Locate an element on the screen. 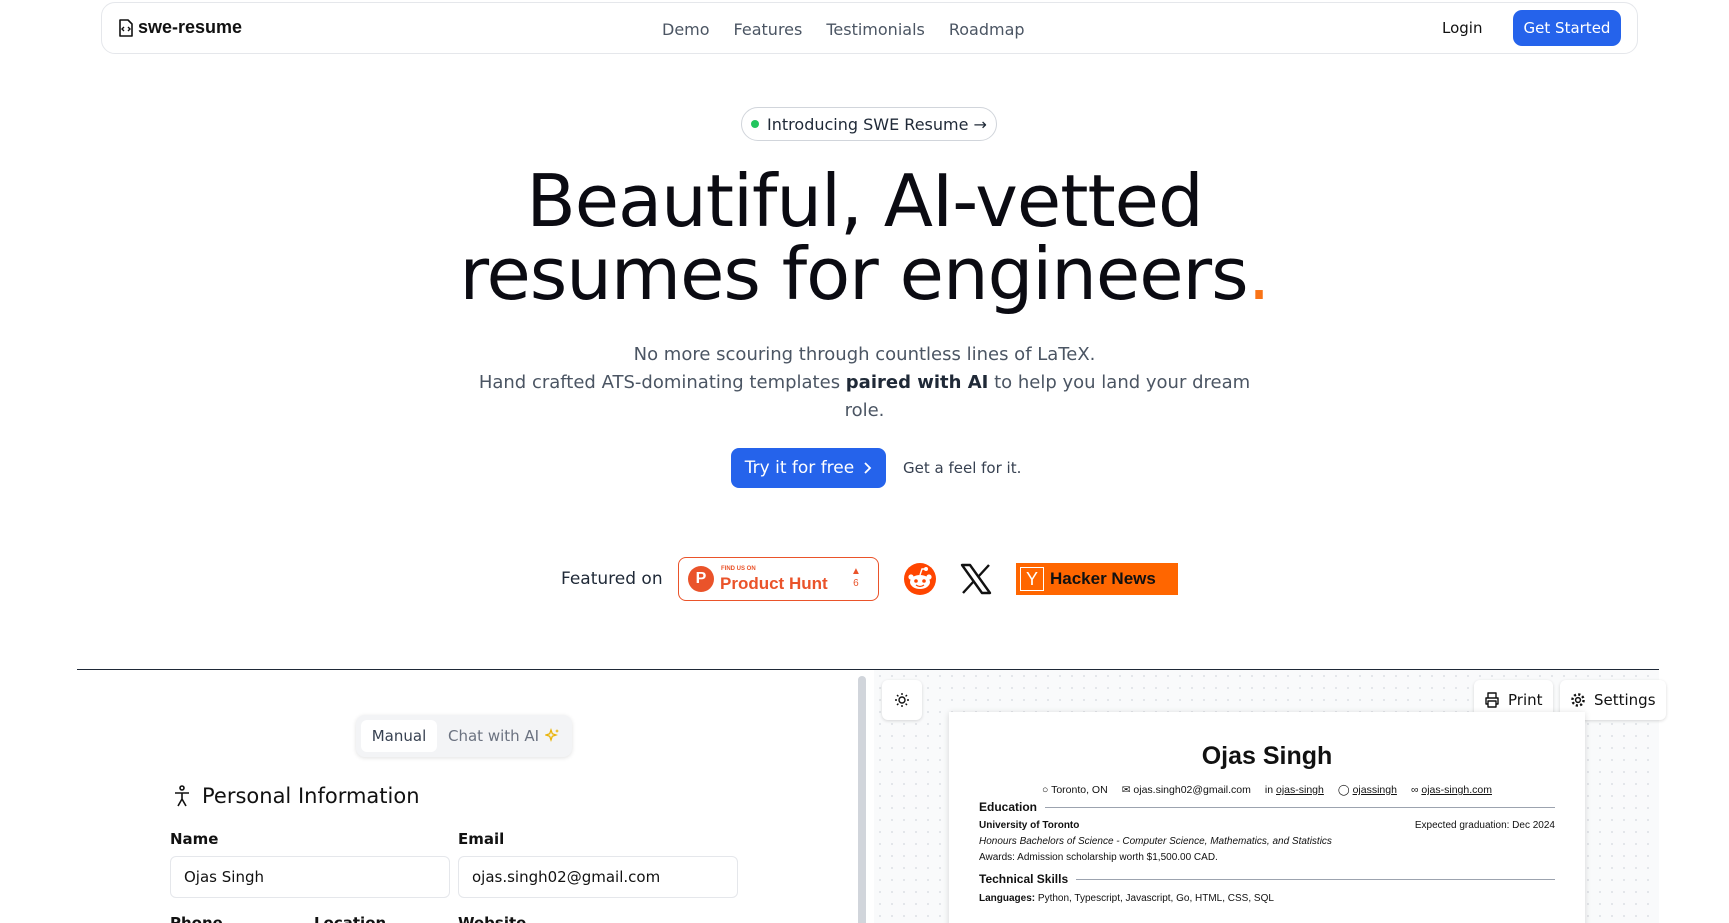 This screenshot has width=1729, height=923. email-item: ✉ ojas.singh02@gmail.com is located at coordinates (1186, 790).